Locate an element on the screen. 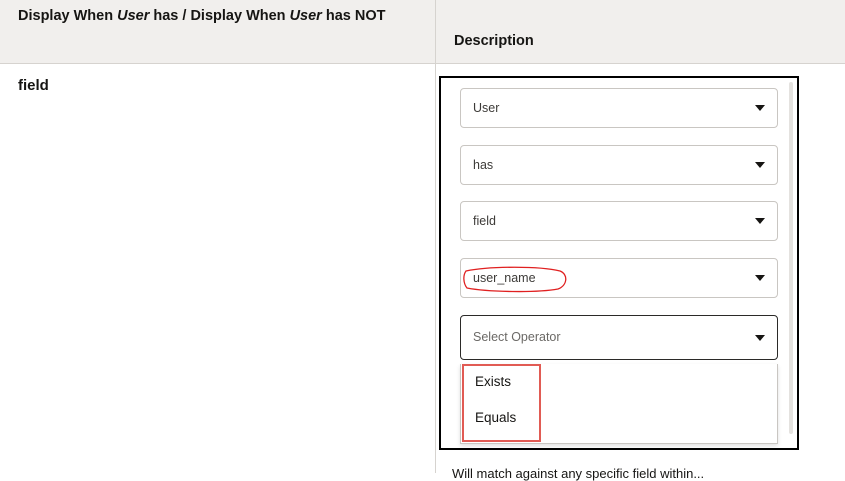  scrollbar is located at coordinates (791, 258).